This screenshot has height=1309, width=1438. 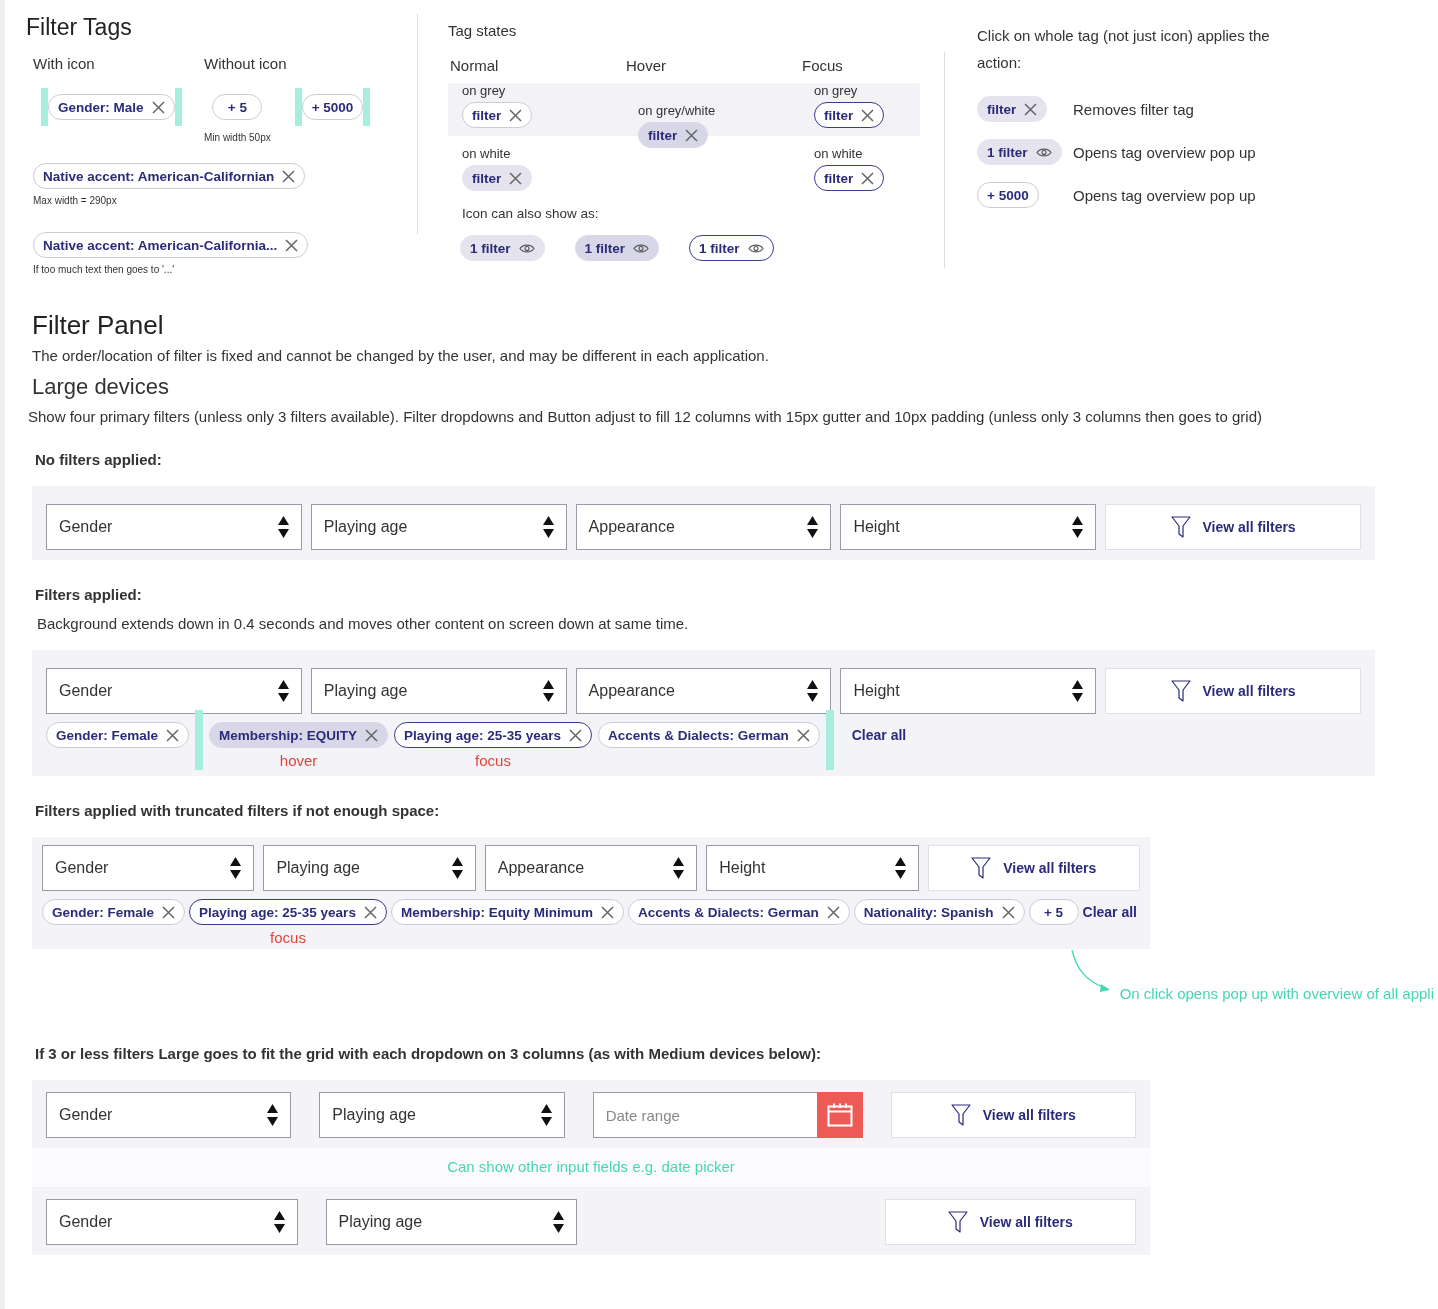 I want to click on state-caption: on grey/white, so click(x=677, y=110).